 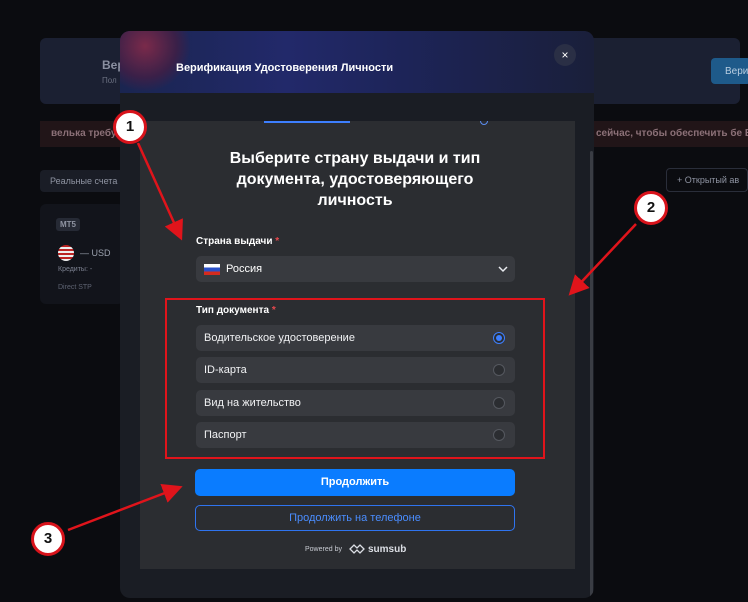 What do you see at coordinates (130, 127) in the screenshot?
I see `annotation-badge-1: 1` at bounding box center [130, 127].